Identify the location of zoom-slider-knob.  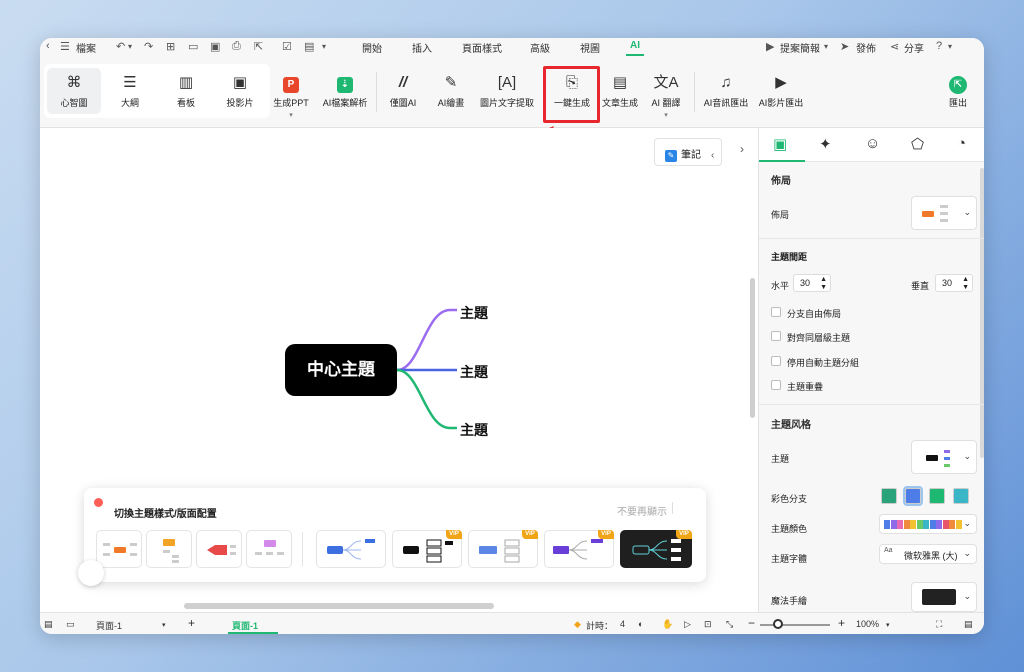
(778, 624).